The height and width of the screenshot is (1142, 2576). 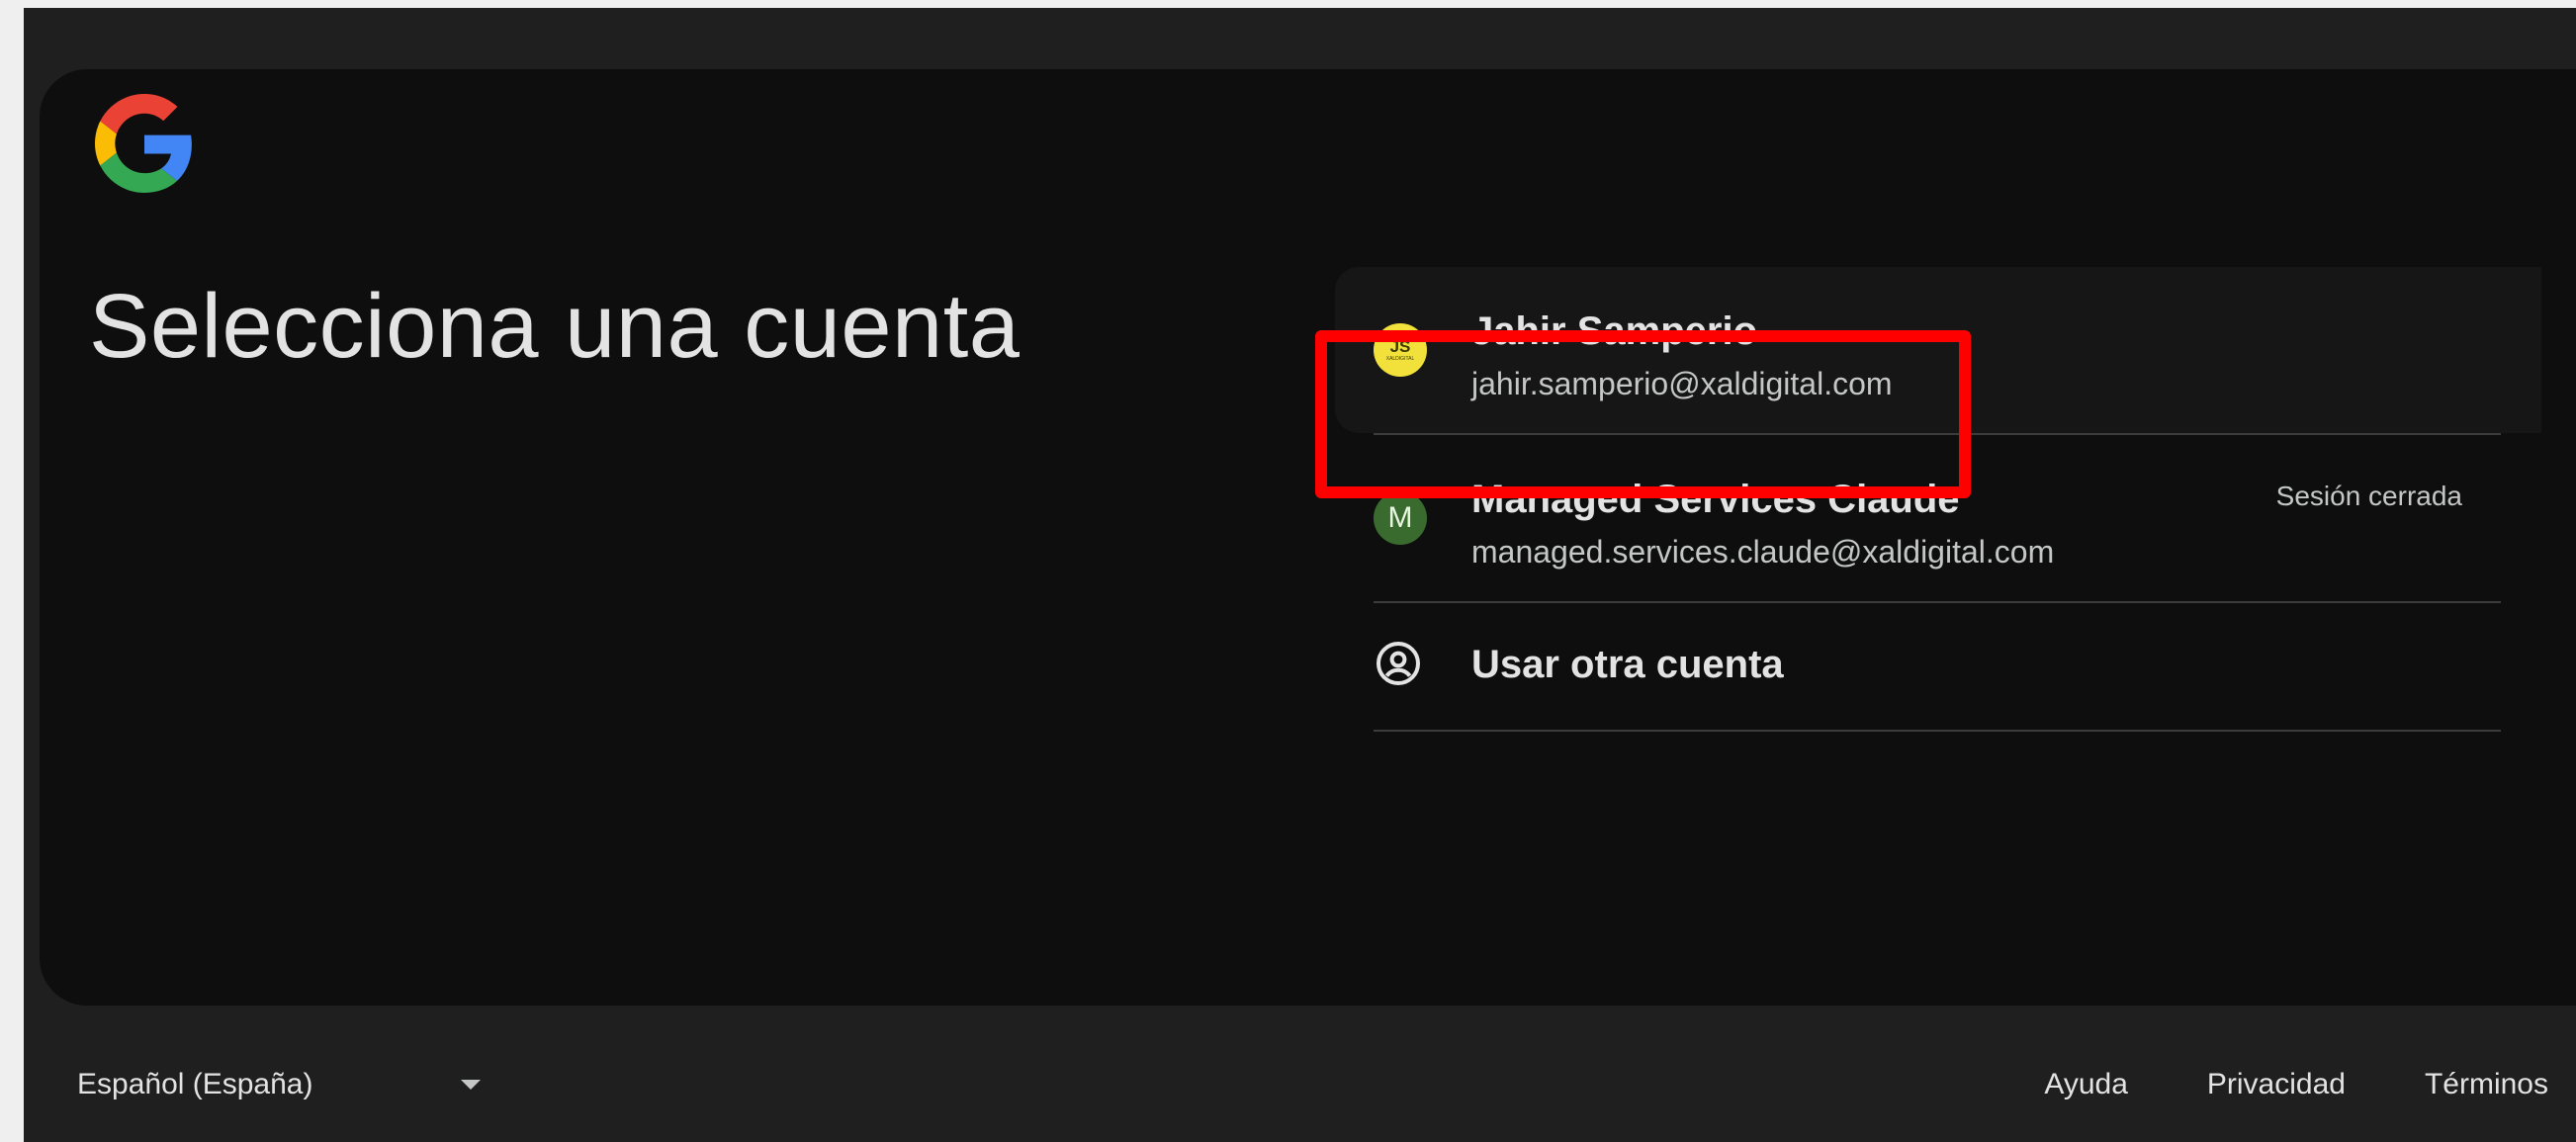 What do you see at coordinates (2368, 496) in the screenshot?
I see `session-status-badge: Sesión cerrada` at bounding box center [2368, 496].